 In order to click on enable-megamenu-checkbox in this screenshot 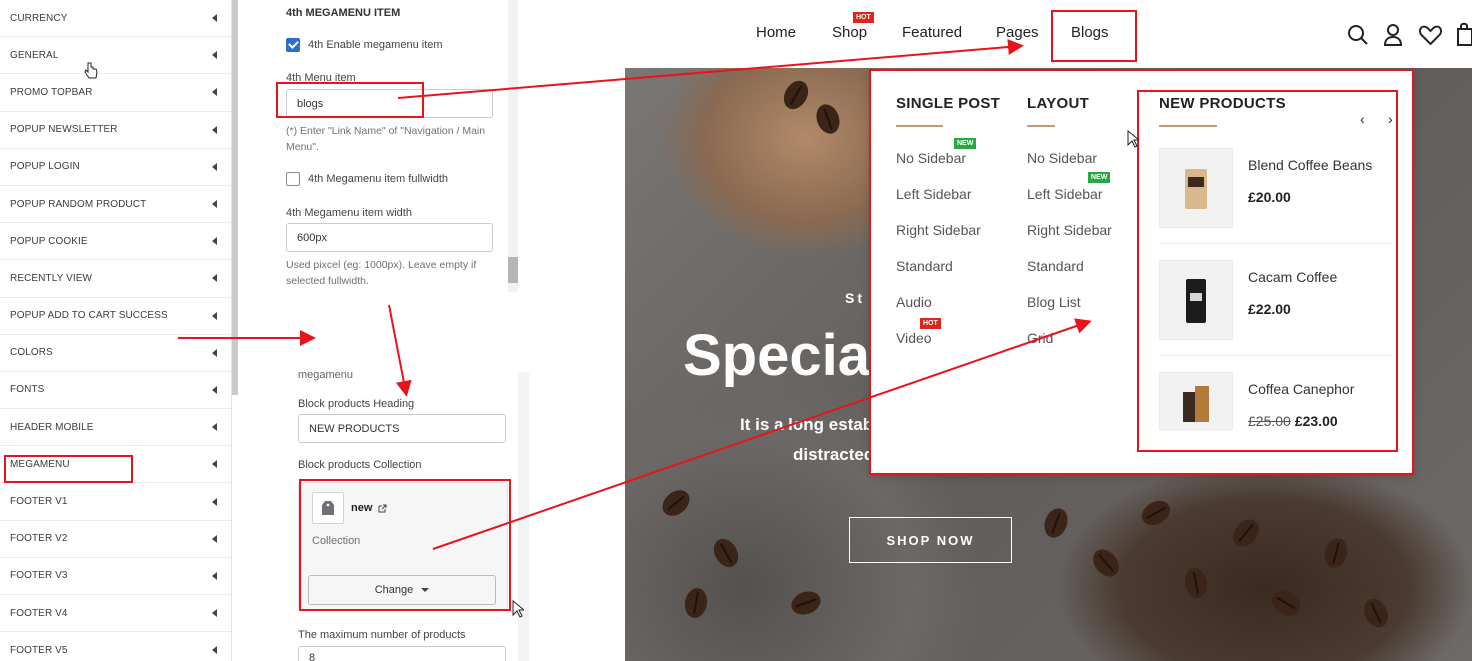, I will do `click(293, 45)`.